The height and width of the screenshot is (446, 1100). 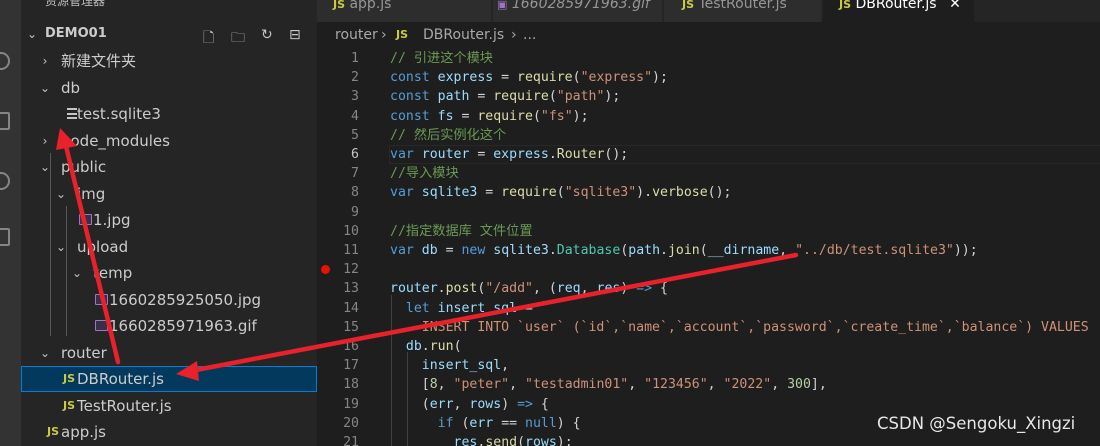 I want to click on annotation-arrow-to-dbrouter, so click(x=496, y=312).